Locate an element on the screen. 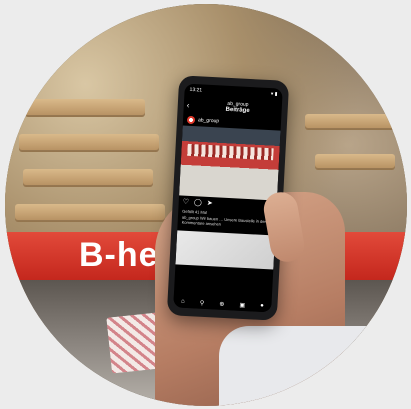  search-icon: ⚲ is located at coordinates (202, 302).